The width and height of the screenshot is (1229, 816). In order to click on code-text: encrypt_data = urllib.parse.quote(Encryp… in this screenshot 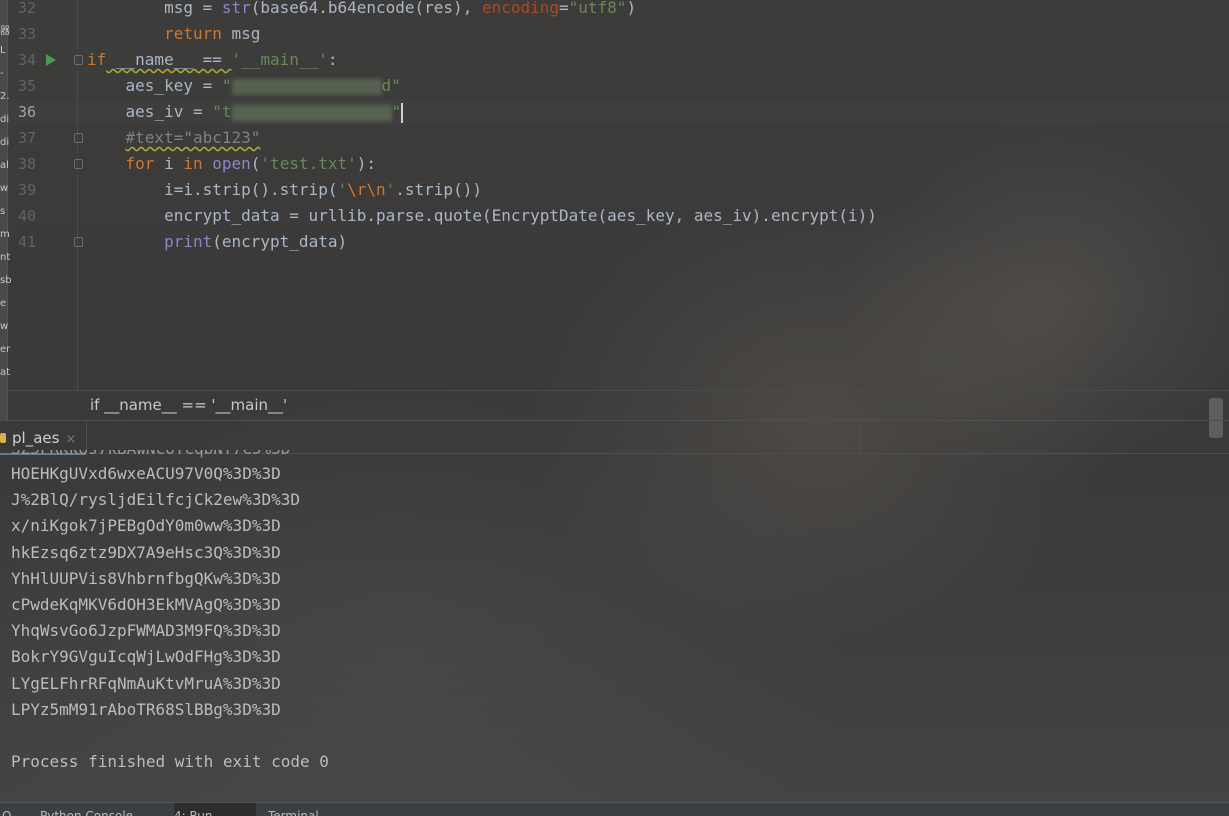, I will do `click(482, 216)`.